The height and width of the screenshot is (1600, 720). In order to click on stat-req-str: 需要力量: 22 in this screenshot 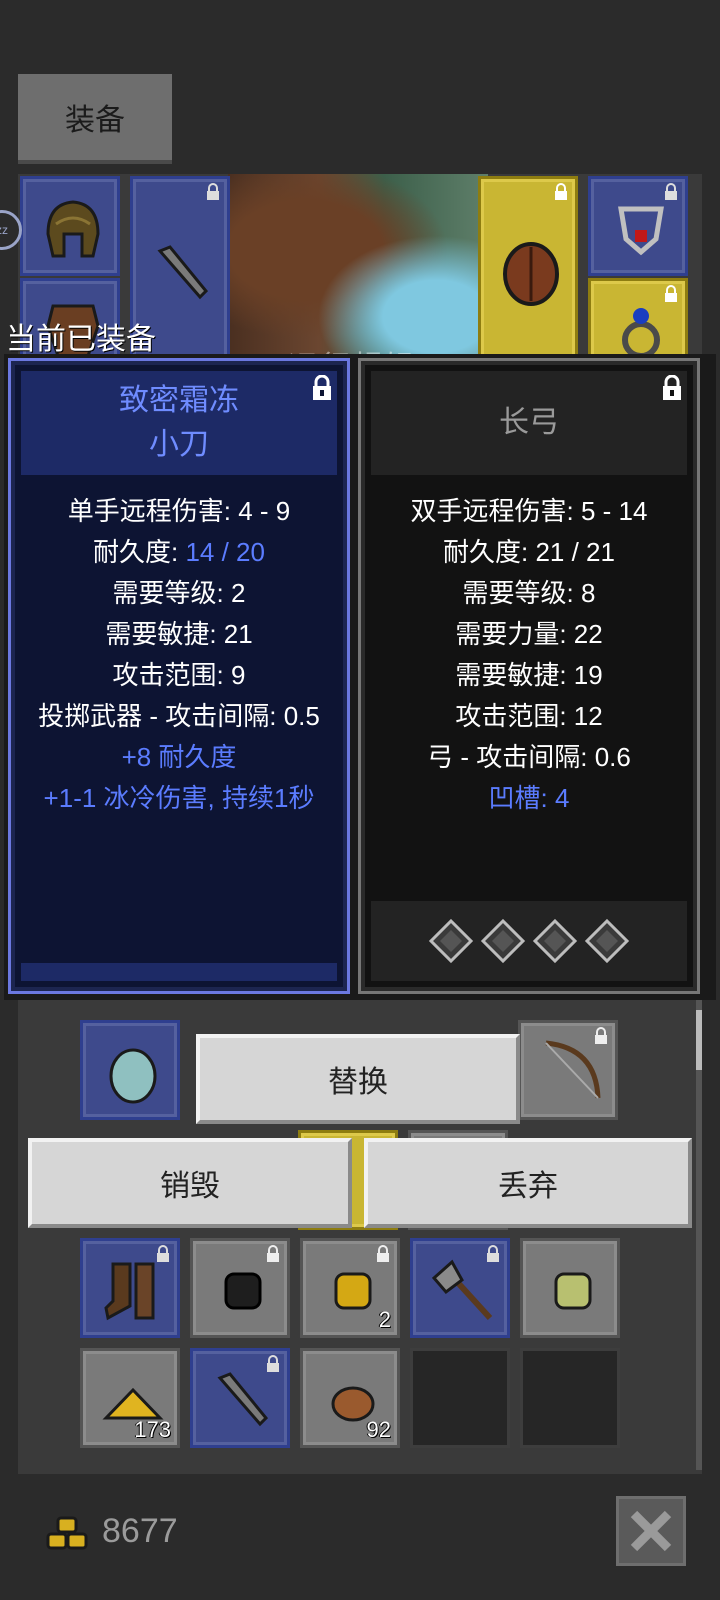, I will do `click(529, 634)`.